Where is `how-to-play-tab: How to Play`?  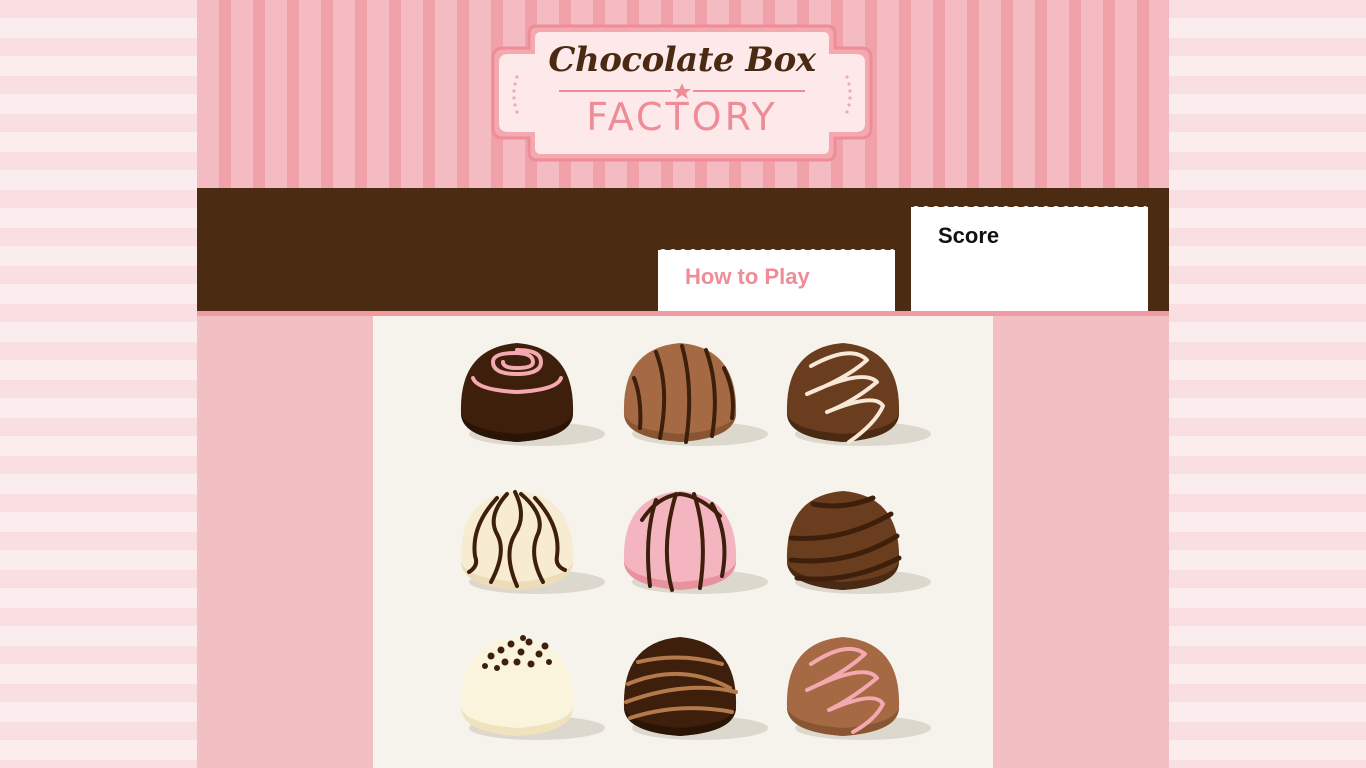
how-to-play-tab: How to Play is located at coordinates (776, 280).